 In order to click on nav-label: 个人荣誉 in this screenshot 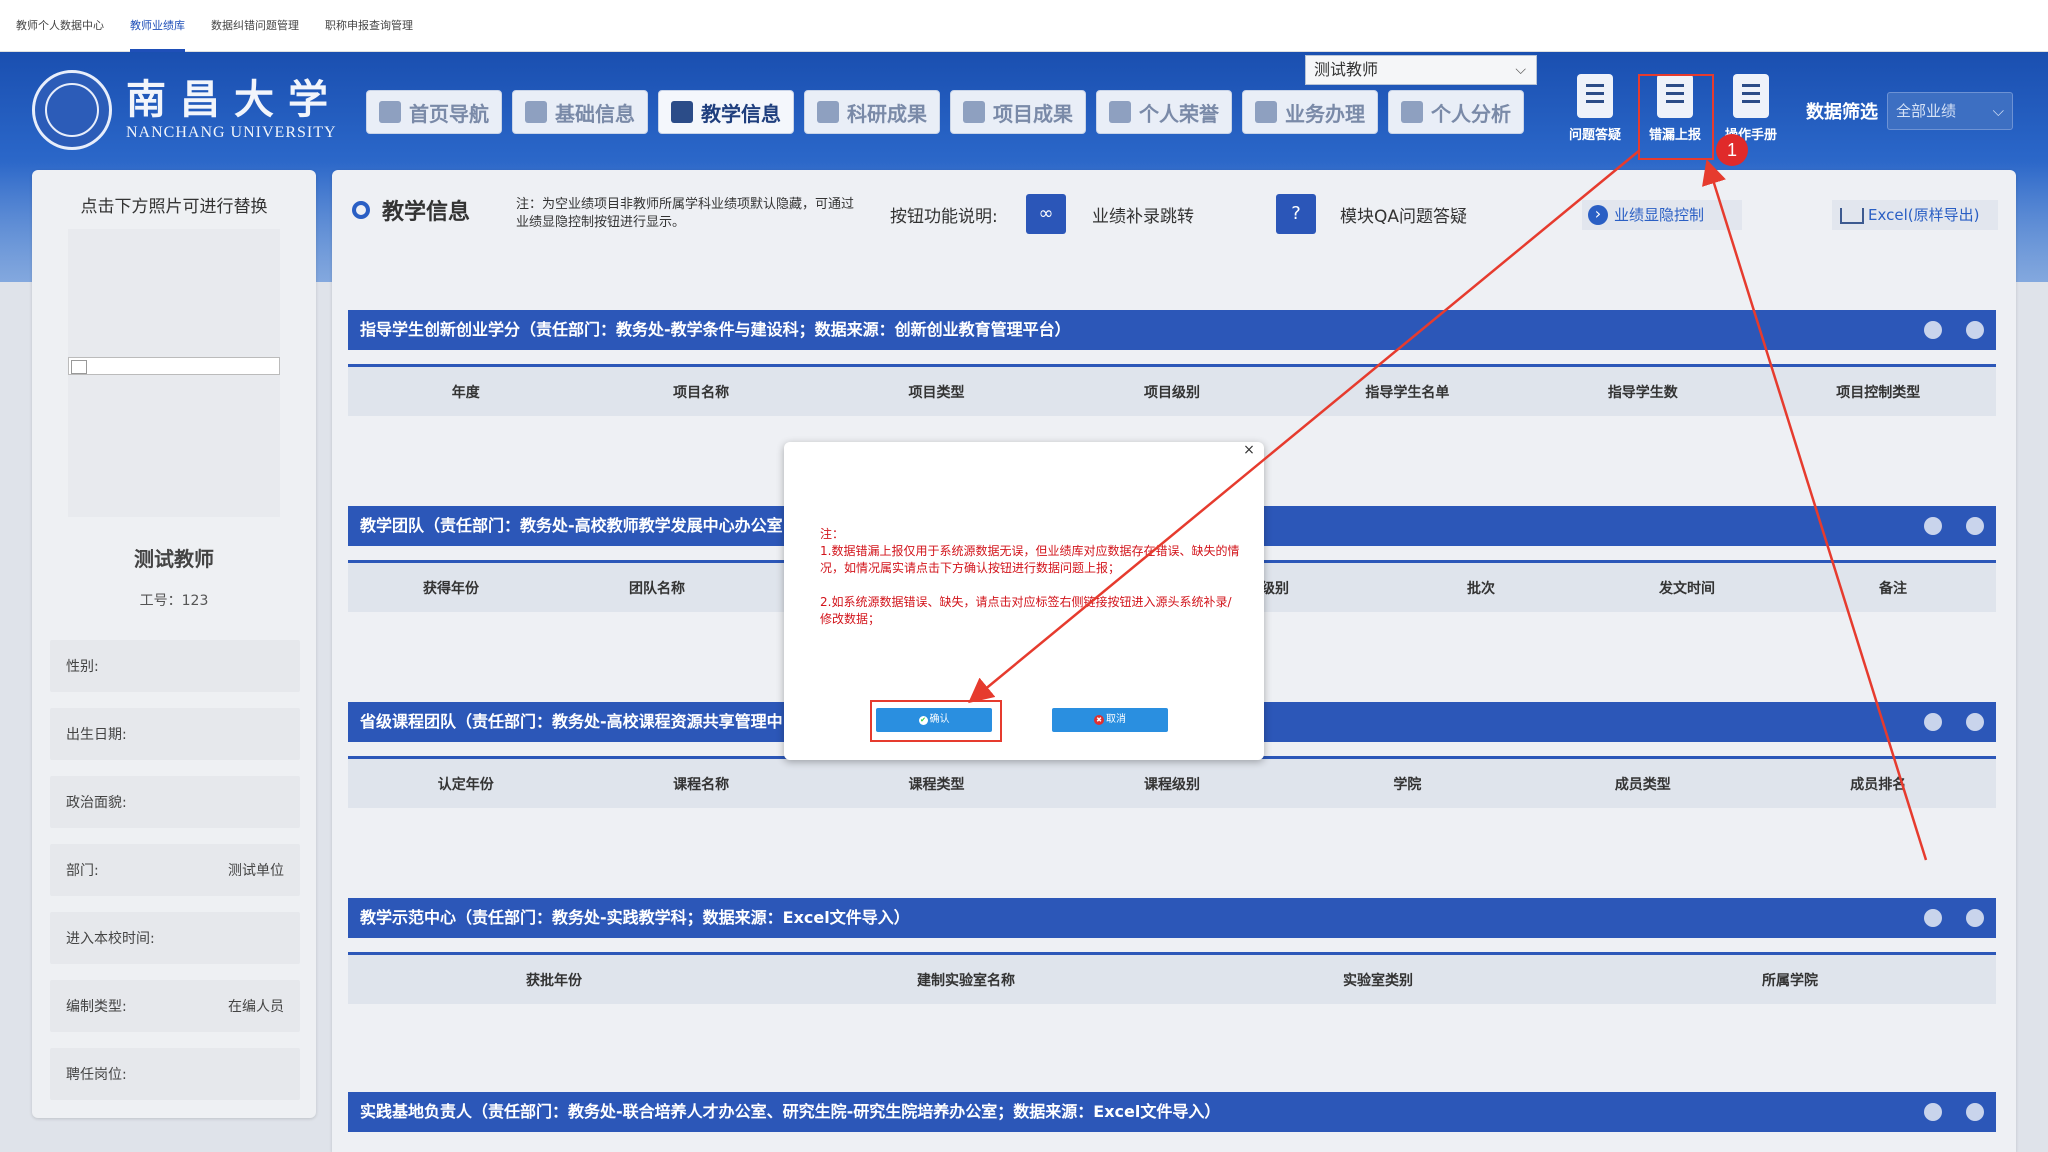, I will do `click(1179, 113)`.